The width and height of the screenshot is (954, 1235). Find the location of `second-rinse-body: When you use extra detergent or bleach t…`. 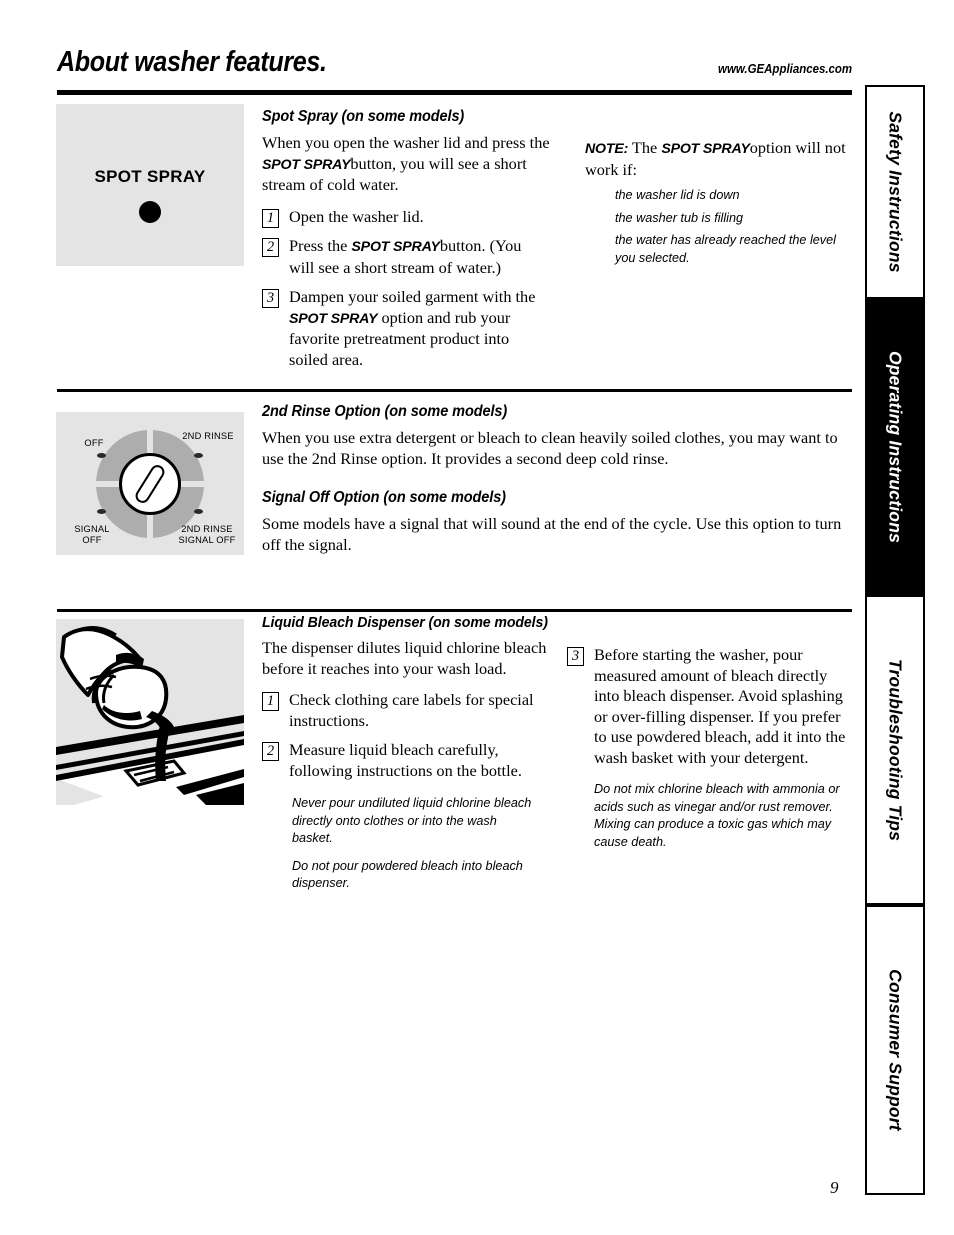

second-rinse-body: When you use extra detergent or bleach t… is located at coordinates (550, 448).